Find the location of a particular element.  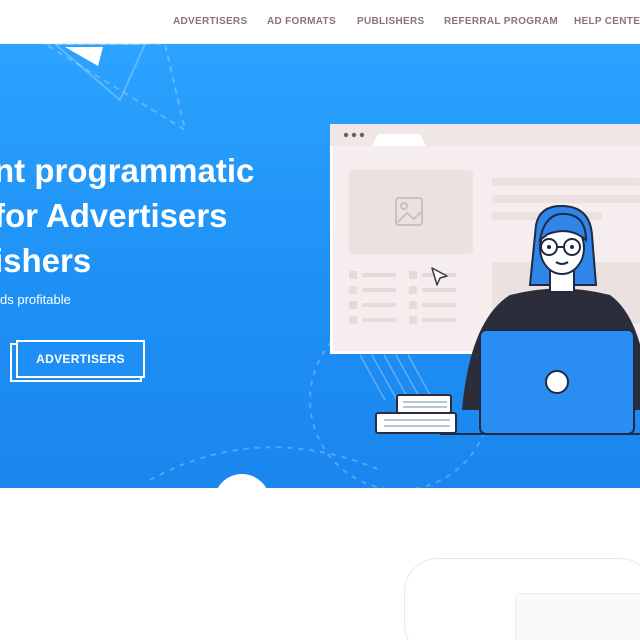

lower-preview-image is located at coordinates (577, 616).